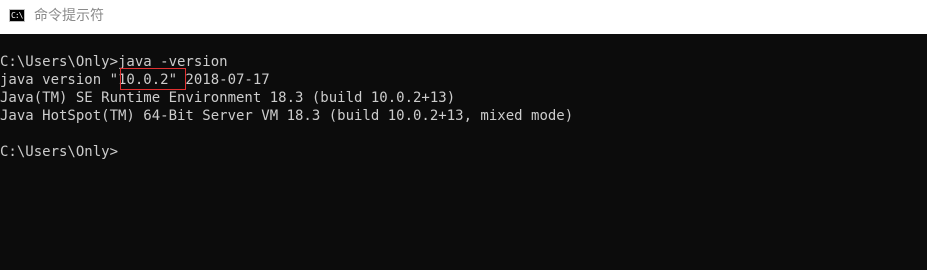 The height and width of the screenshot is (270, 927). What do you see at coordinates (114, 62) in the screenshot?
I see `console-line: C:\Users\Only>java -version` at bounding box center [114, 62].